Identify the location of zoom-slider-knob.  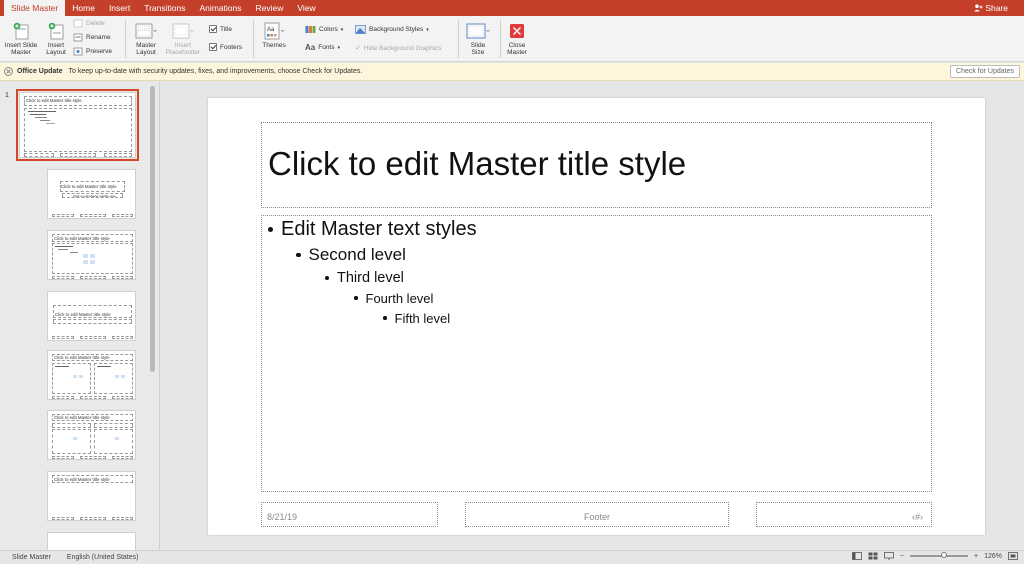
(943, 555).